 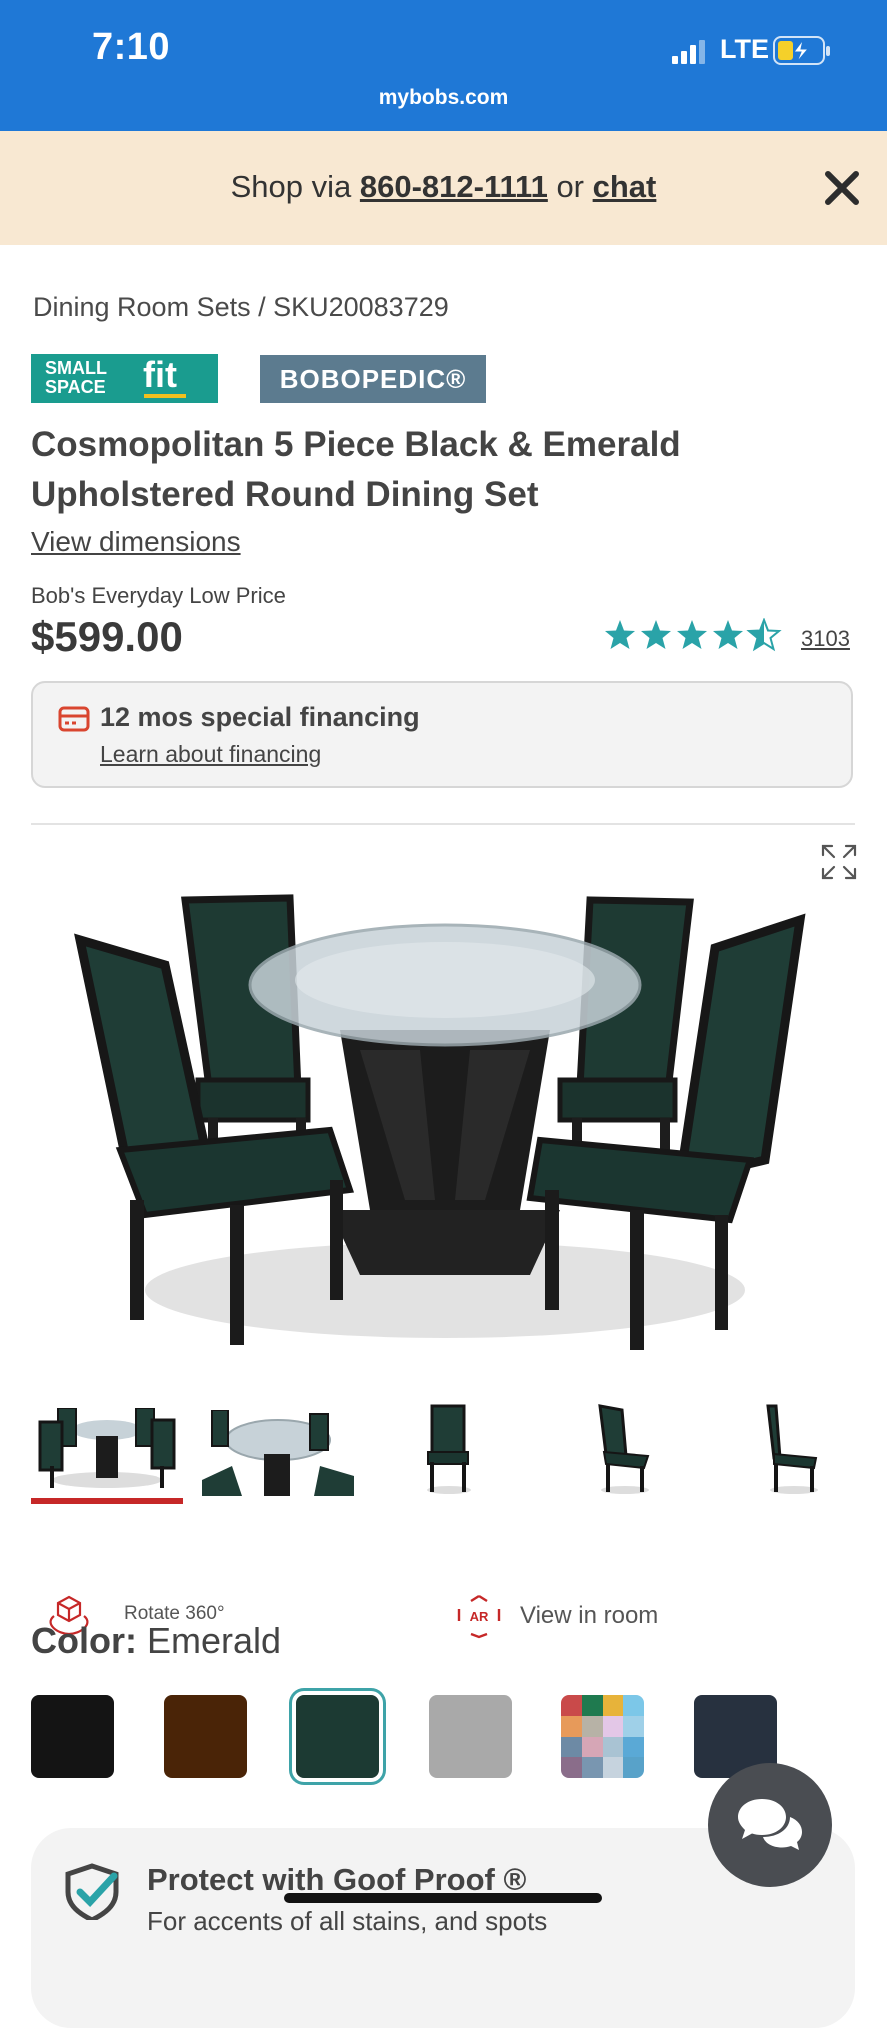 I want to click on ar-icon: AR, so click(x=479, y=1616).